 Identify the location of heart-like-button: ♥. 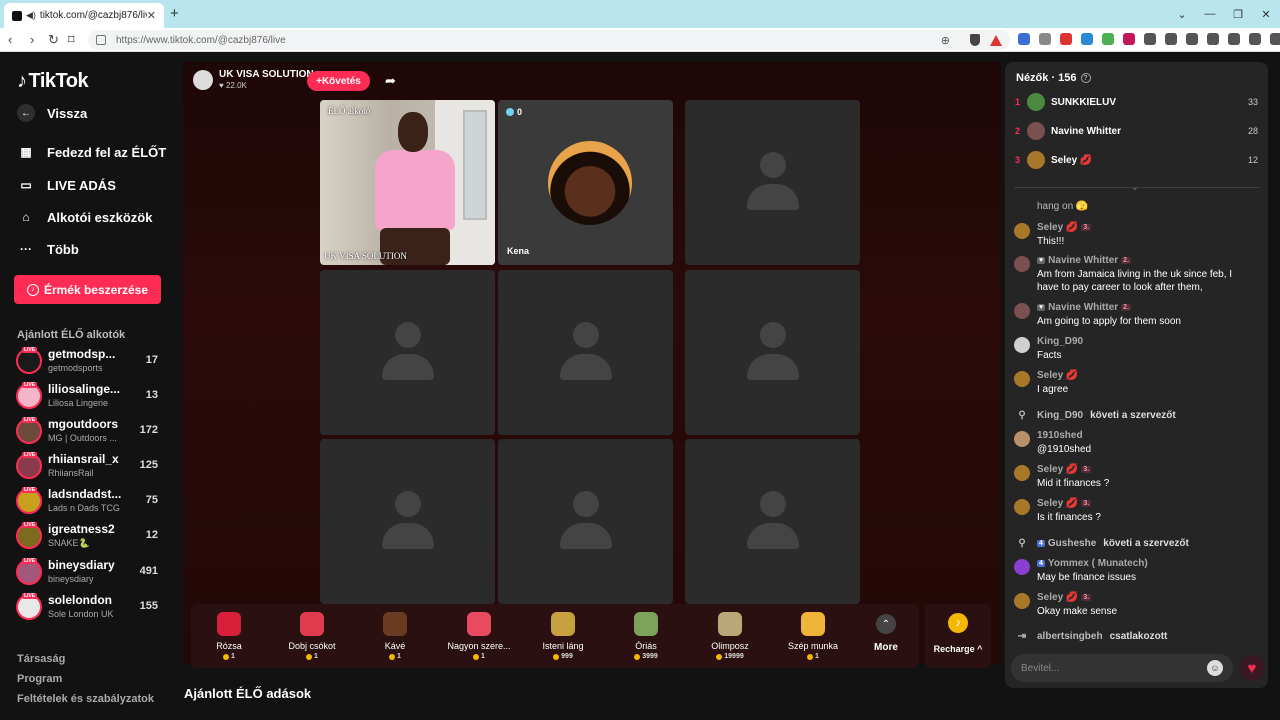
(1252, 668).